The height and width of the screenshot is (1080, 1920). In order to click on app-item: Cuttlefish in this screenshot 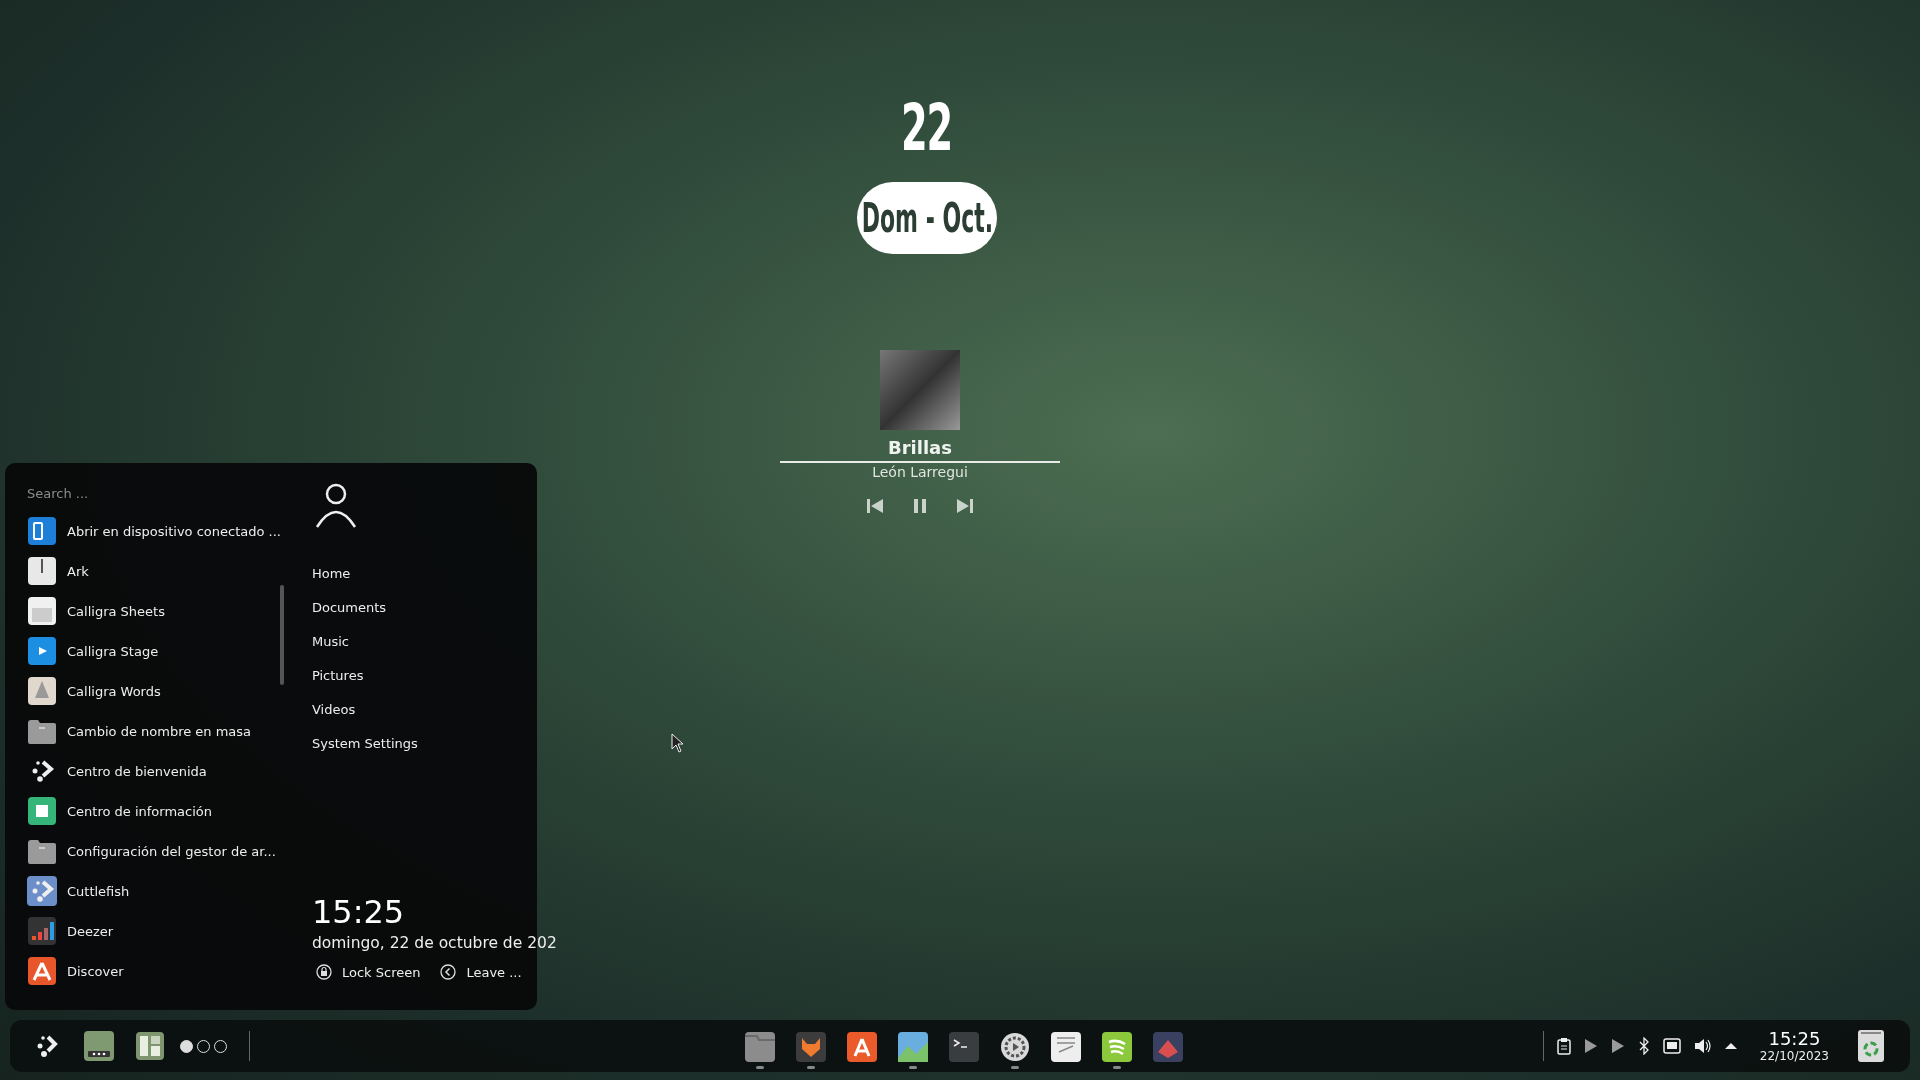, I will do `click(151, 891)`.